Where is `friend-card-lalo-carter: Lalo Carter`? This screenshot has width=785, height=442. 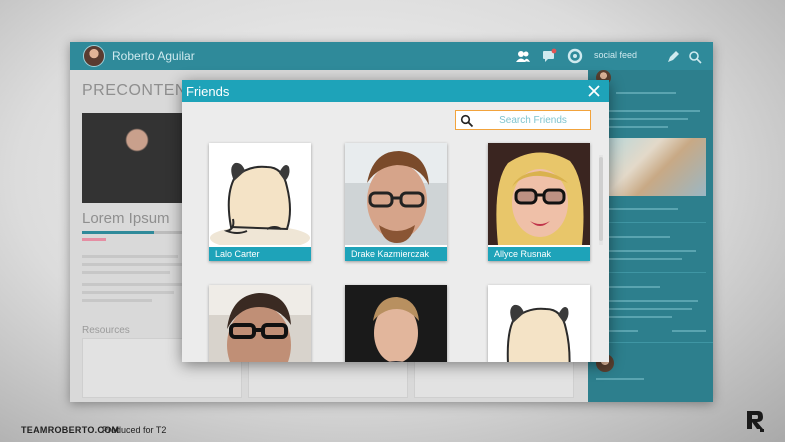 friend-card-lalo-carter: Lalo Carter is located at coordinates (260, 202).